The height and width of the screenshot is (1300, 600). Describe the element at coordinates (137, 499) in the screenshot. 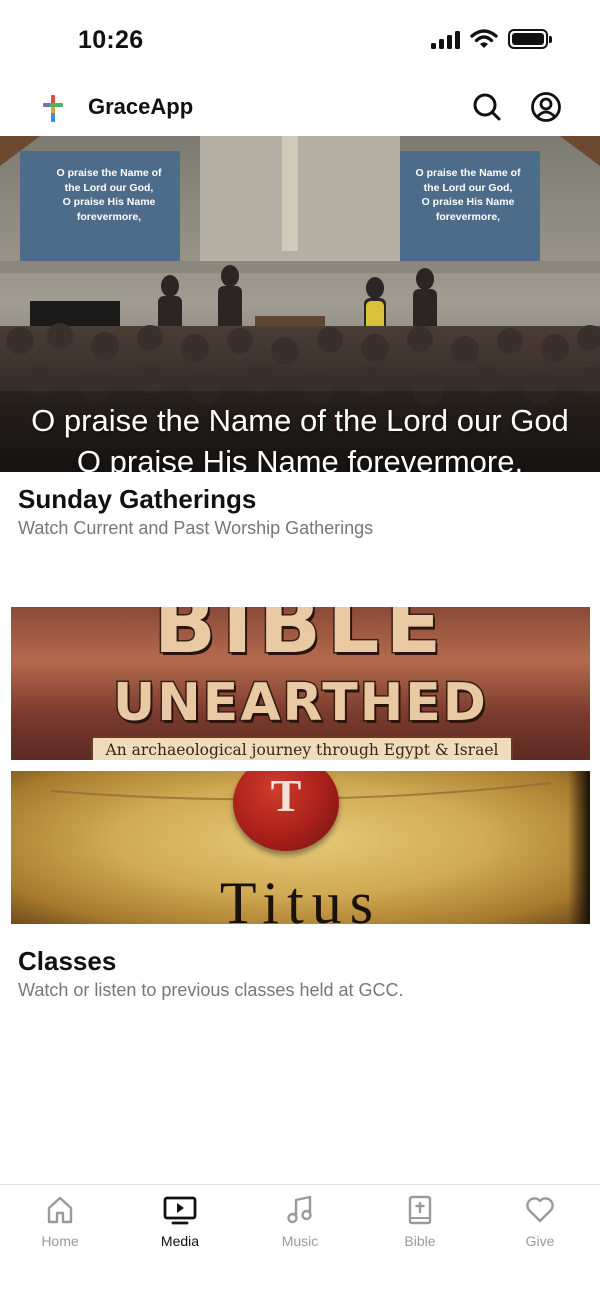

I see `sunday-gatherings-title: Sunday Gatherings` at that location.